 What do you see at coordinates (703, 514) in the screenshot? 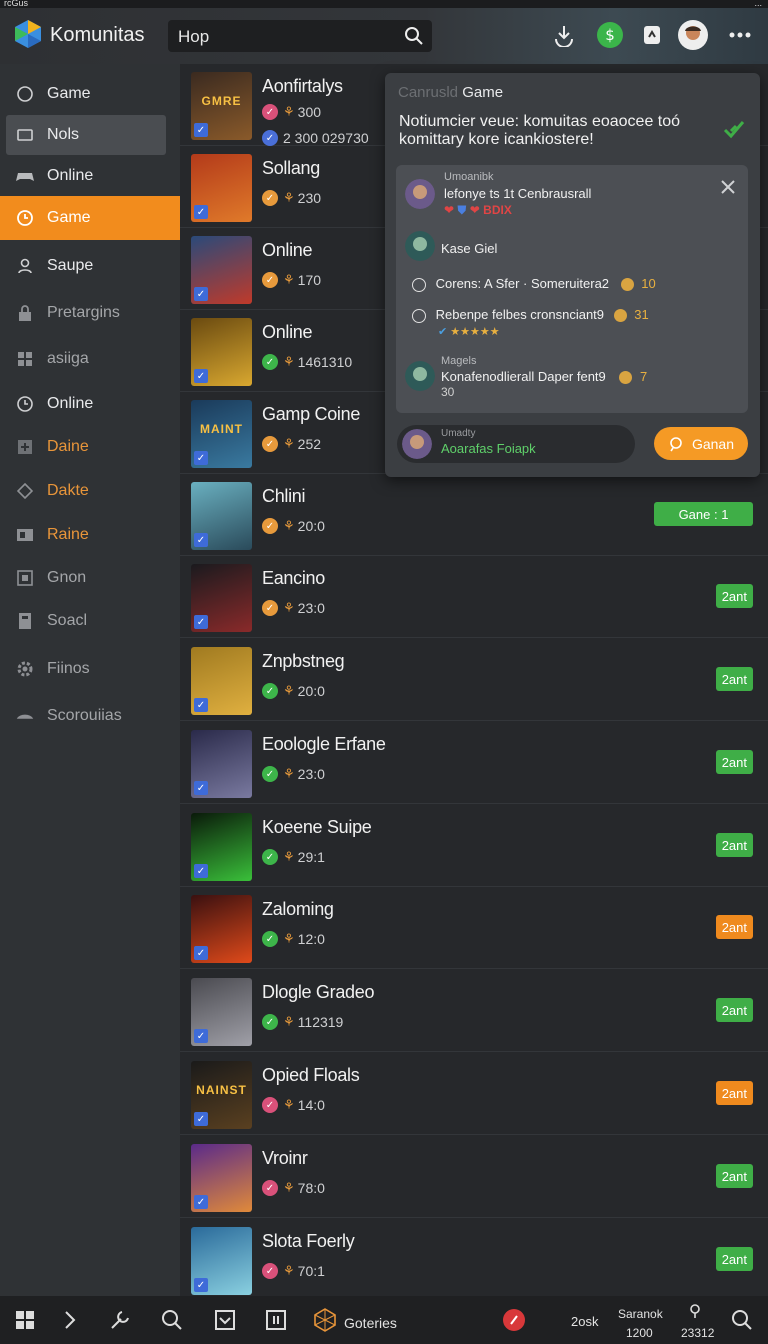
I see `game-tag-button: Gane : 1` at bounding box center [703, 514].